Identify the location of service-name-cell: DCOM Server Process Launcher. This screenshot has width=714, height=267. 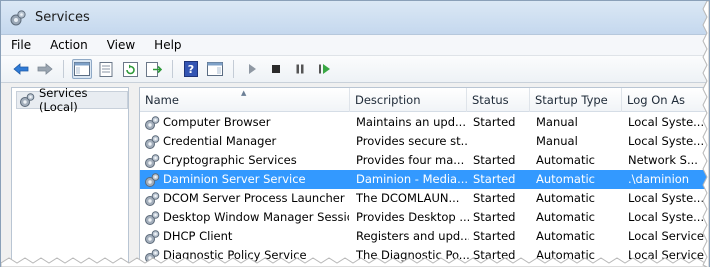
(246, 198).